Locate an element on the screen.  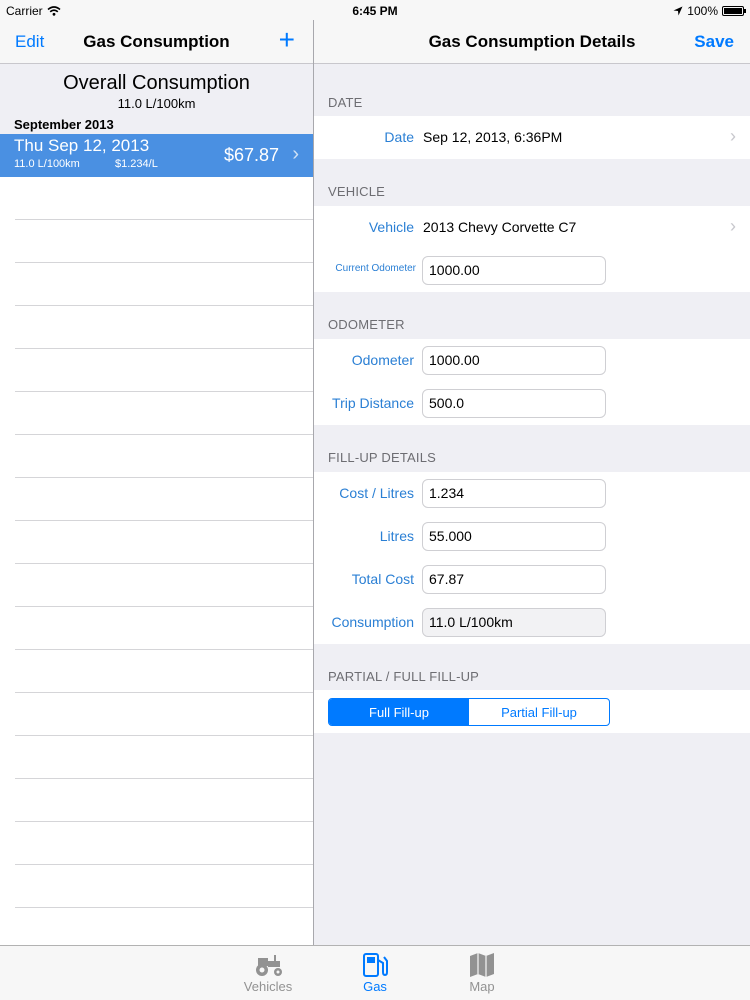
odometer-field: 1000.00 is located at coordinates (514, 360).